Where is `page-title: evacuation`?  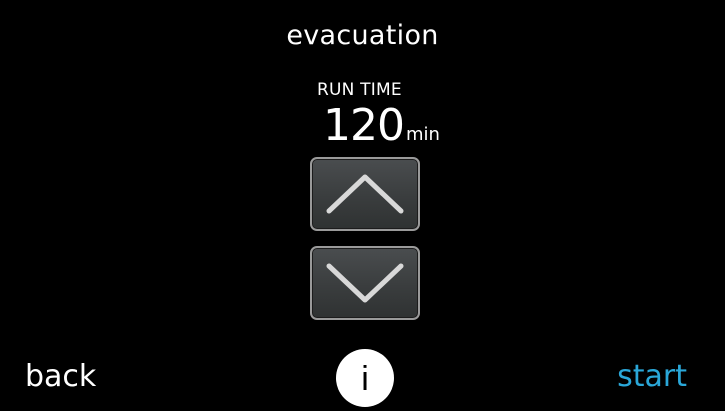 page-title: evacuation is located at coordinates (362, 35).